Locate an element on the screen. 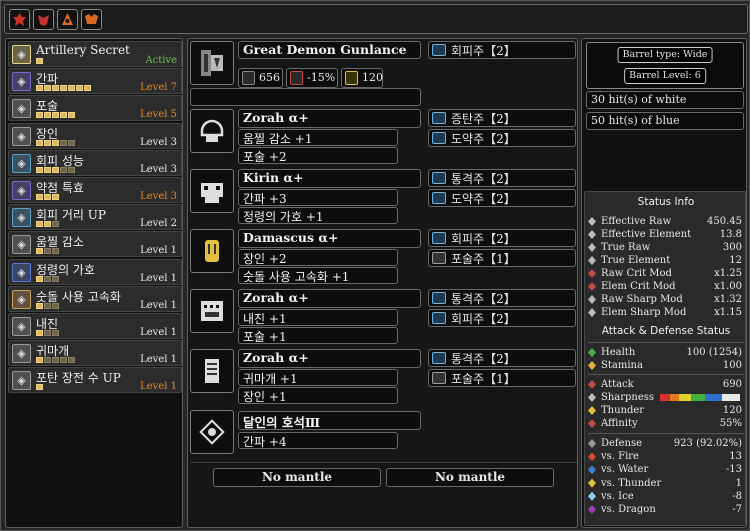 The height and width of the screenshot is (531, 750). armor-skill: 움찔 감소 +1 is located at coordinates (318, 137).